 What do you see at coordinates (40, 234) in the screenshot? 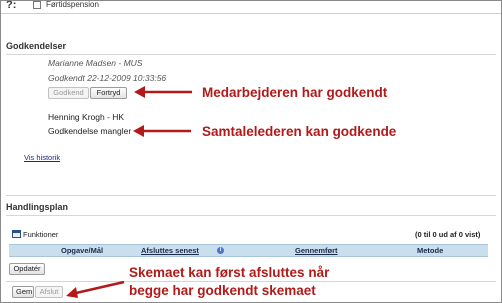
I see `functions-menu: Funktioner` at bounding box center [40, 234].